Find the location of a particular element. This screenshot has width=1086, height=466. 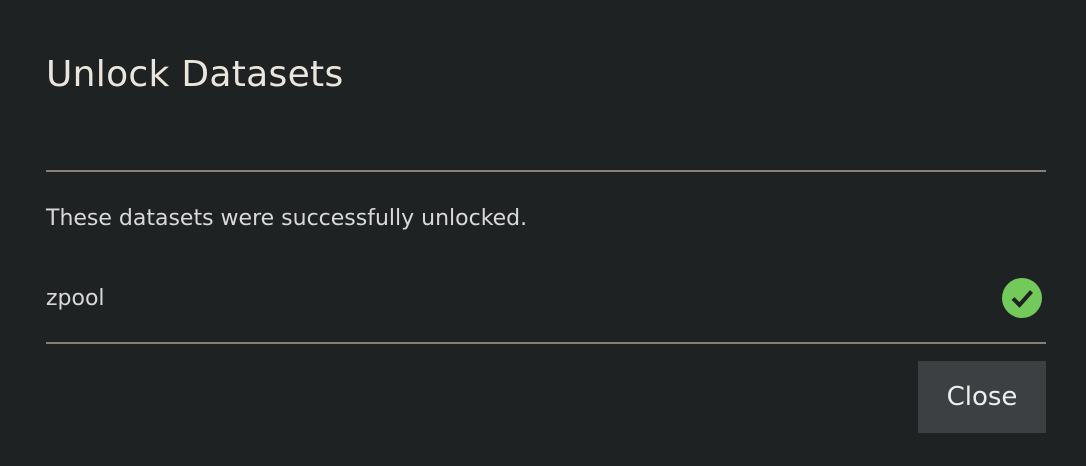

check-circle-icon is located at coordinates (1022, 298).